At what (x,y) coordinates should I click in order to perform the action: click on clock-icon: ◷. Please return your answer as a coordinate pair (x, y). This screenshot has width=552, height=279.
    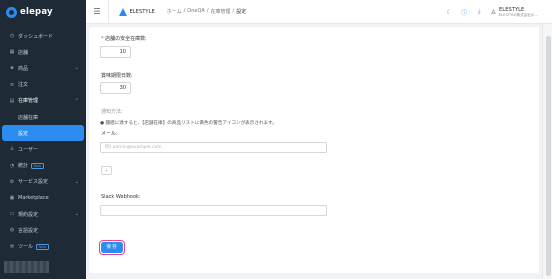
    Looking at the image, I should click on (12, 36).